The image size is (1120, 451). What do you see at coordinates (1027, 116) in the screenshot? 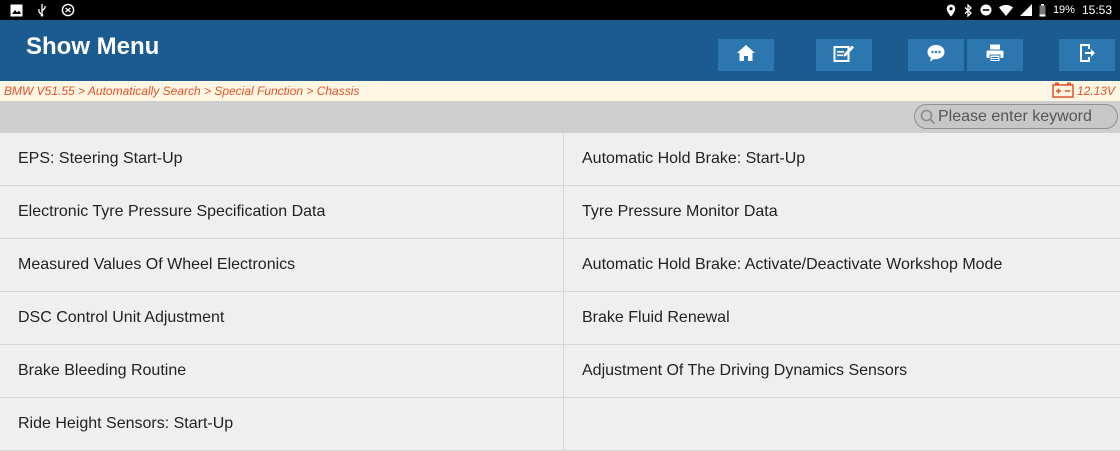
I see `search-input` at bounding box center [1027, 116].